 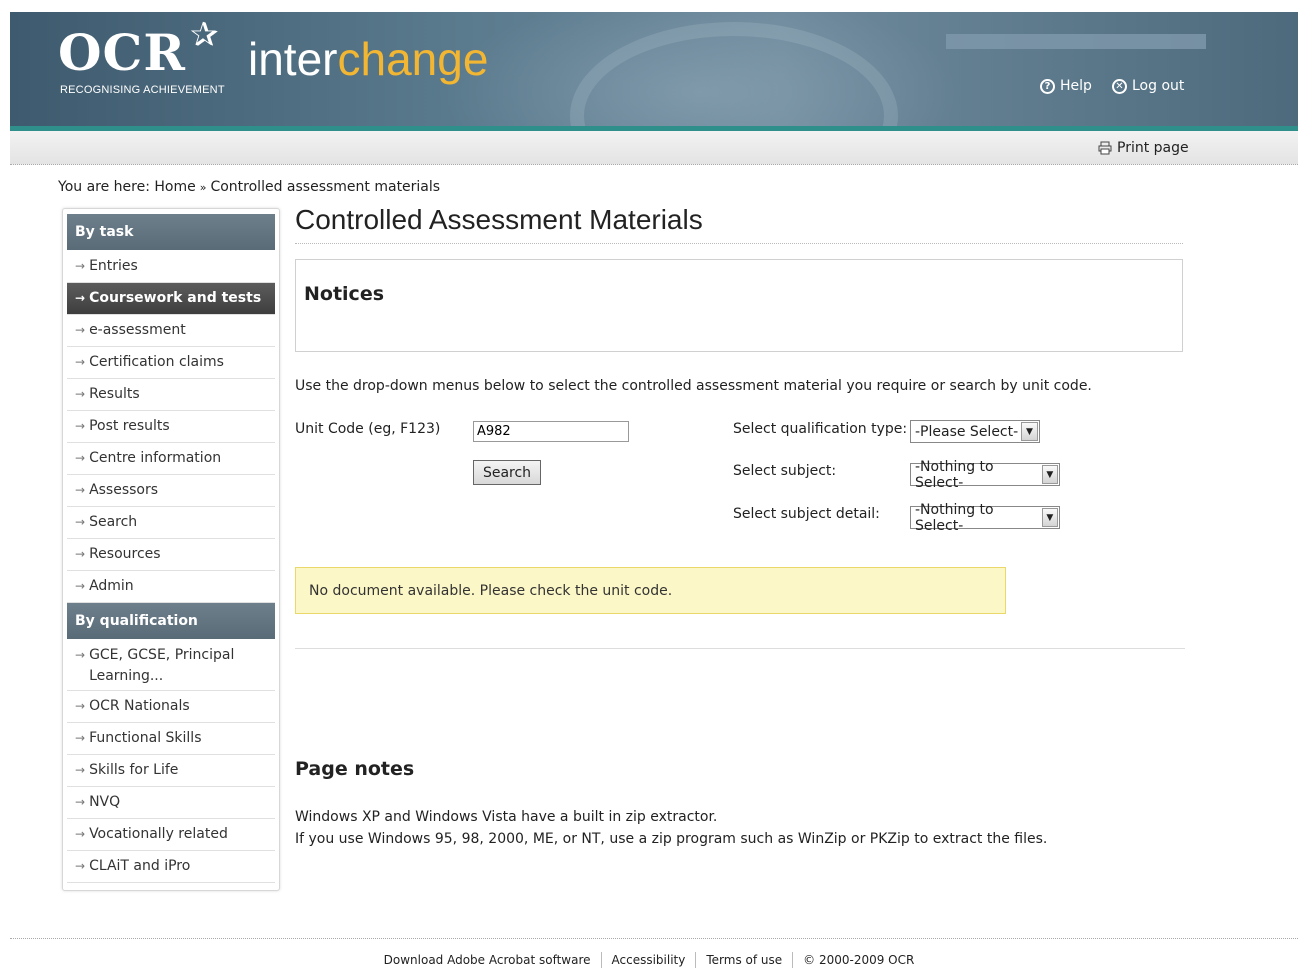 What do you see at coordinates (858, 960) in the screenshot?
I see `footer-copyright: © 2000-2009 OCR` at bounding box center [858, 960].